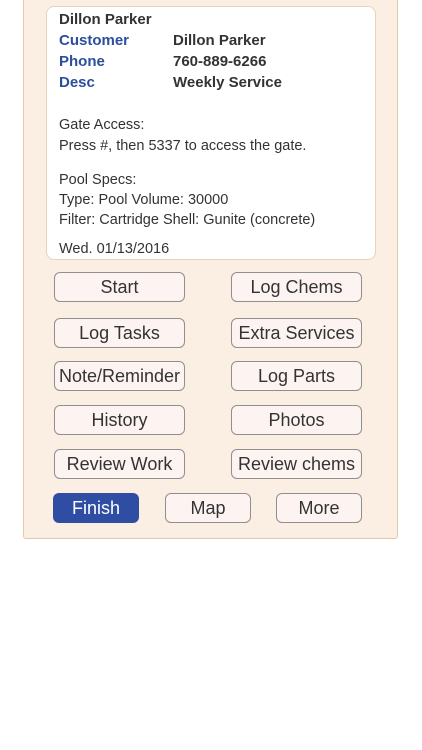 The height and width of the screenshot is (750, 422). What do you see at coordinates (77, 82) in the screenshot?
I see `desc-label: Desc` at bounding box center [77, 82].